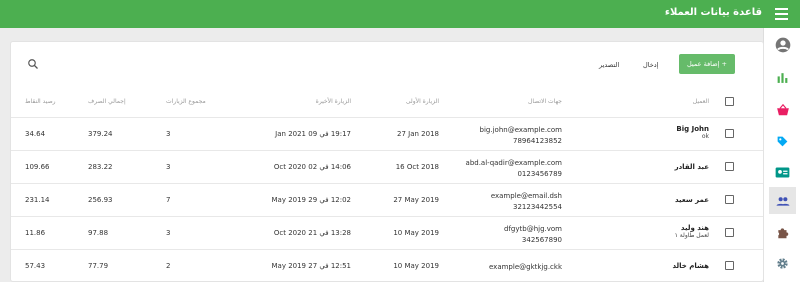 Image resolution: width=800 pixels, height=282 pixels. I want to click on header-total-spent: إجمالي الصرف, so click(107, 101).